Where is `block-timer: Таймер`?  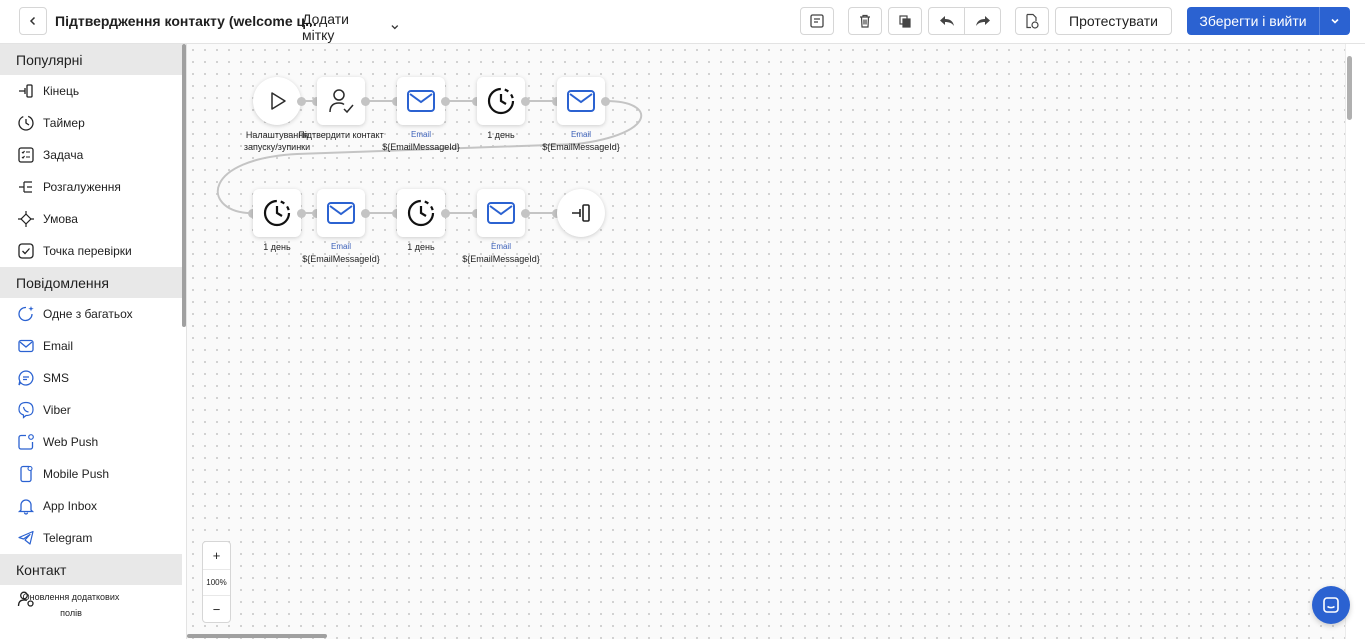 block-timer: Таймер is located at coordinates (93, 123).